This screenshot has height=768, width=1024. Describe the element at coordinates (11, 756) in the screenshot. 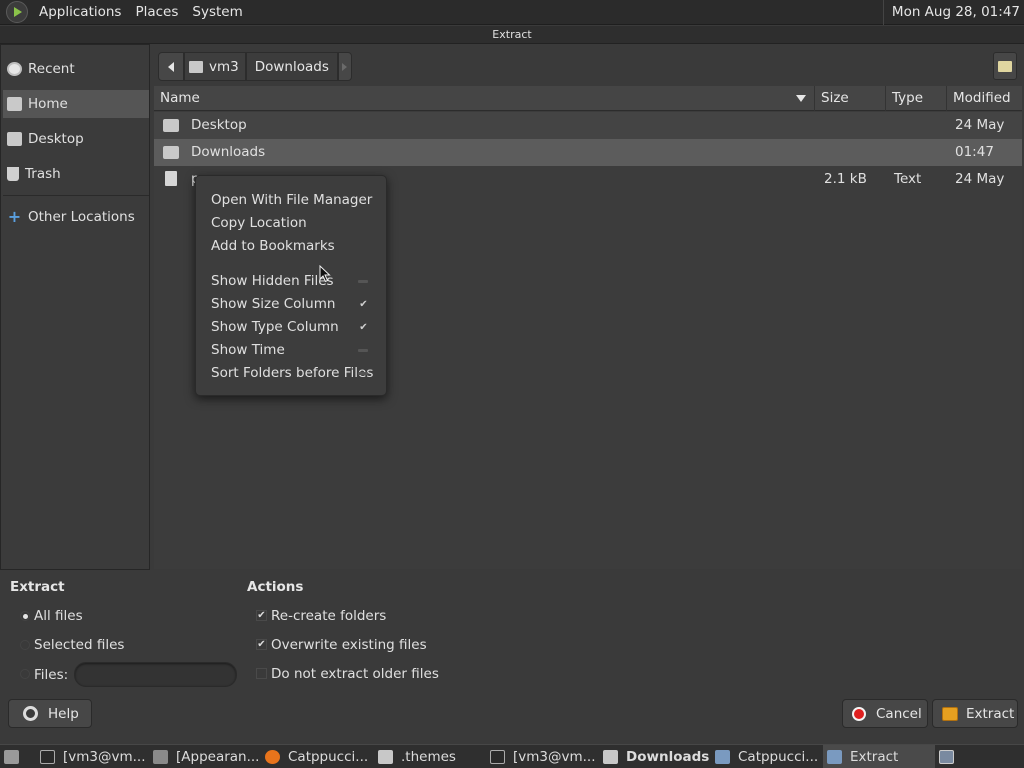

I see `show-desktop-icon` at that location.